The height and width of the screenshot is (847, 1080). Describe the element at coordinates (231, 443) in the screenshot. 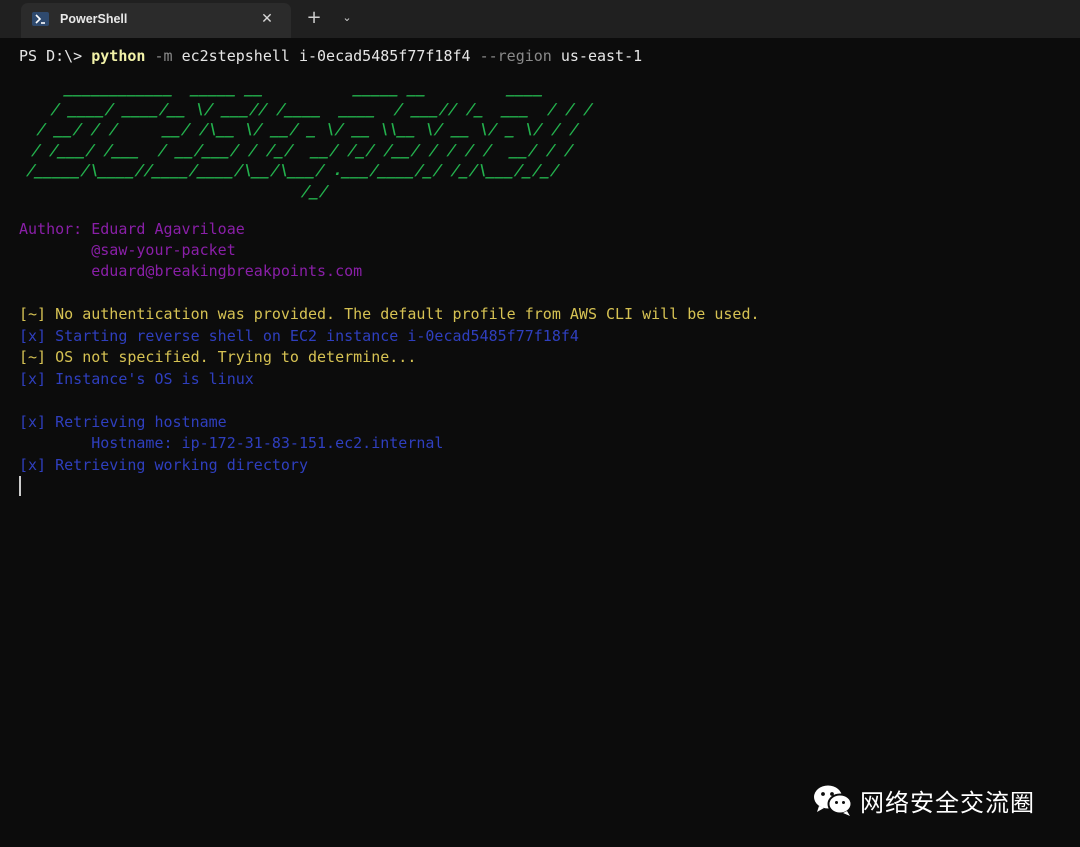

I see `log-line: Hostname: ip-172-31-83-151.ec2.internal` at that location.